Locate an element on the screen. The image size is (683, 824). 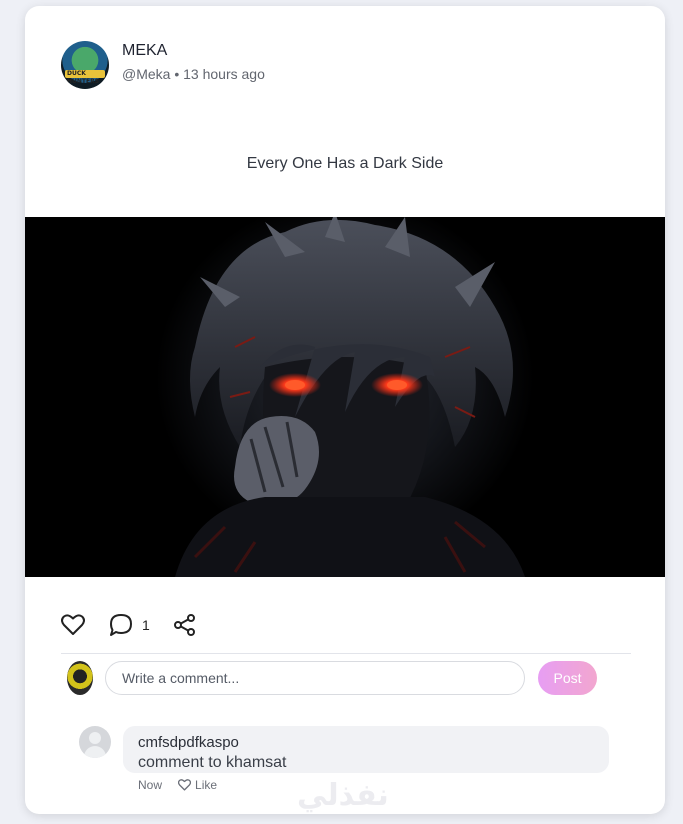
comment-text: comment to khamsat is located at coordinates (212, 762).